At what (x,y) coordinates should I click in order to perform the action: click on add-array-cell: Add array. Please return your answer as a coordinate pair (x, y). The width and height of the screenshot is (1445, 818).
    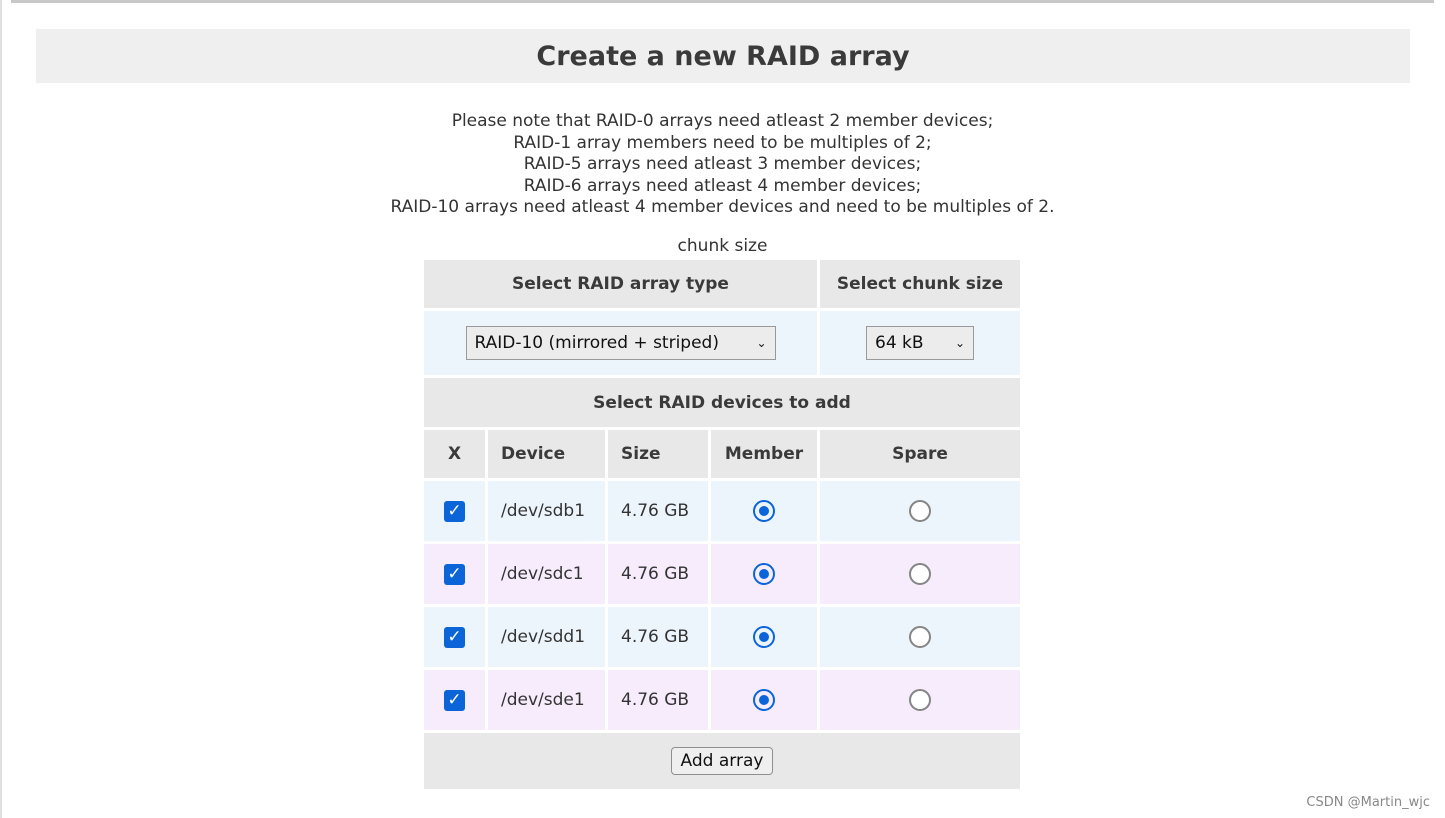
    Looking at the image, I should click on (722, 761).